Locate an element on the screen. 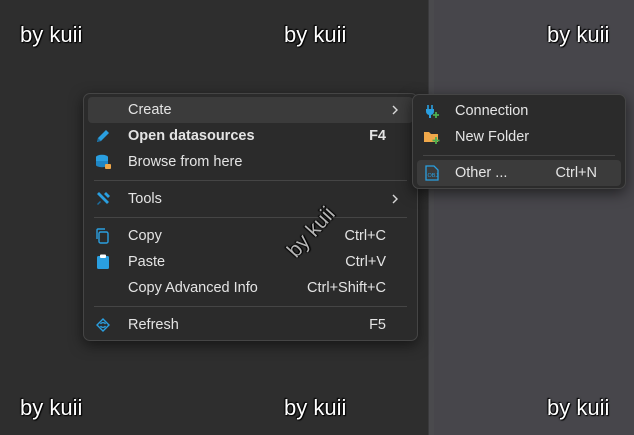 This screenshot has height=435, width=634. menu-item-label: Copy Advanced Info is located at coordinates (193, 288).